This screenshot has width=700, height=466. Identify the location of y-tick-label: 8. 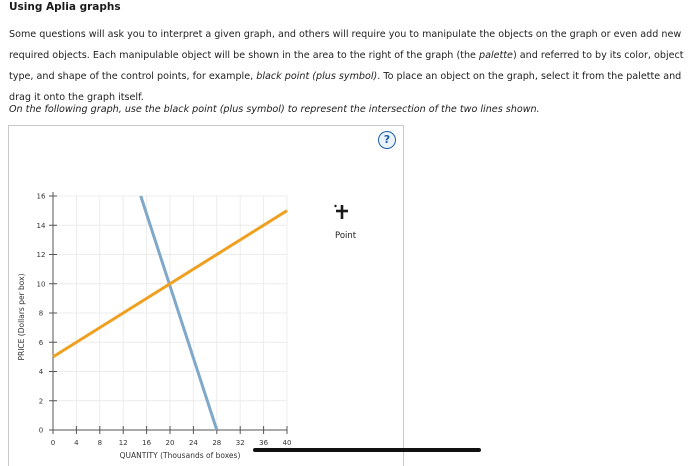
(41, 314).